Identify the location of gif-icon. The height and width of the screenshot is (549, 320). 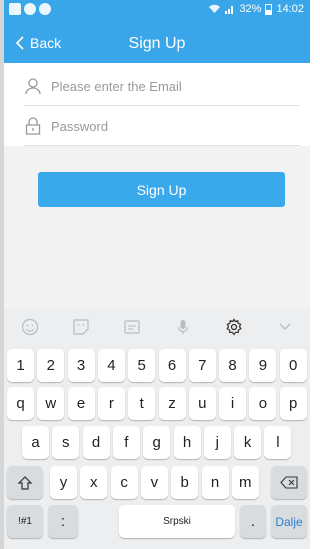
(132, 327).